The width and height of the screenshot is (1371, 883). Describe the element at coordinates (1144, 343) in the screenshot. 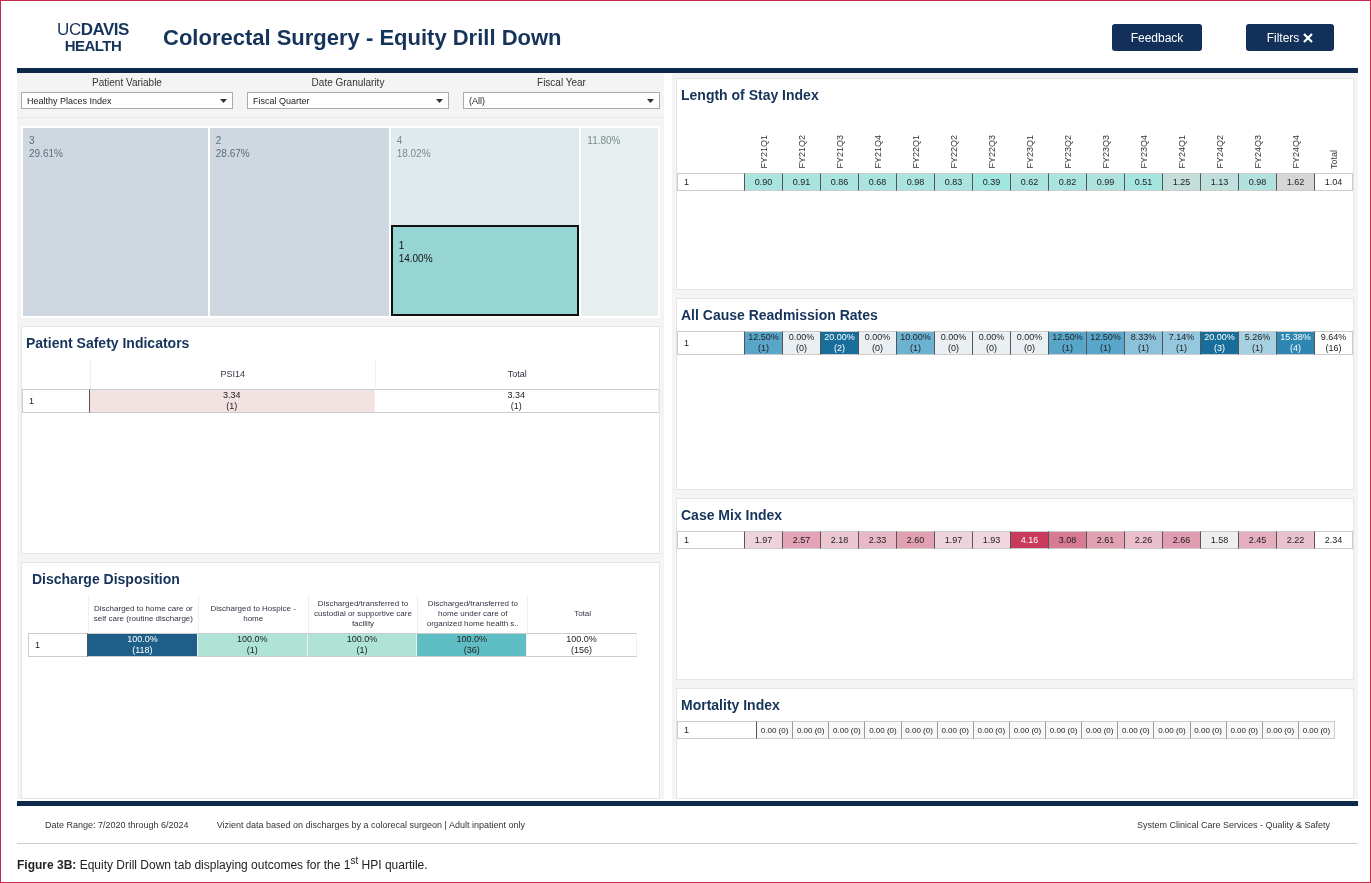

I see `table-cell: 8.33% (1)` at that location.